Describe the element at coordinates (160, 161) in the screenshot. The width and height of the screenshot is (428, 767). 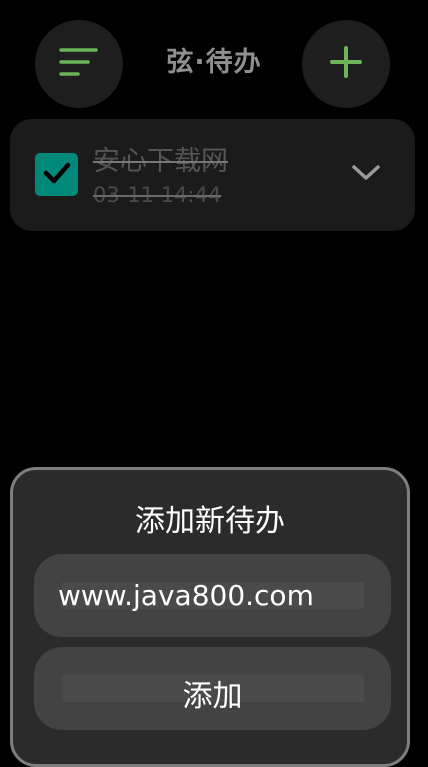
I see `todo-title: 安心下载网` at that location.